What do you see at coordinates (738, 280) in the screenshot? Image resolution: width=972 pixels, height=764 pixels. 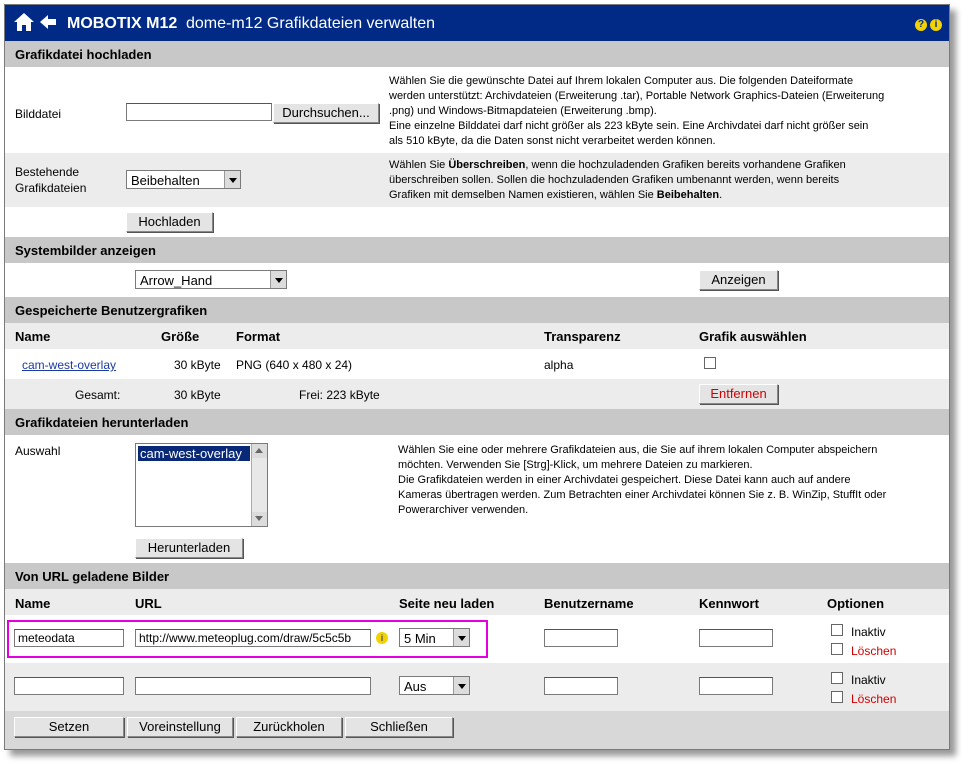 I see `show-button: Anzeigen` at bounding box center [738, 280].